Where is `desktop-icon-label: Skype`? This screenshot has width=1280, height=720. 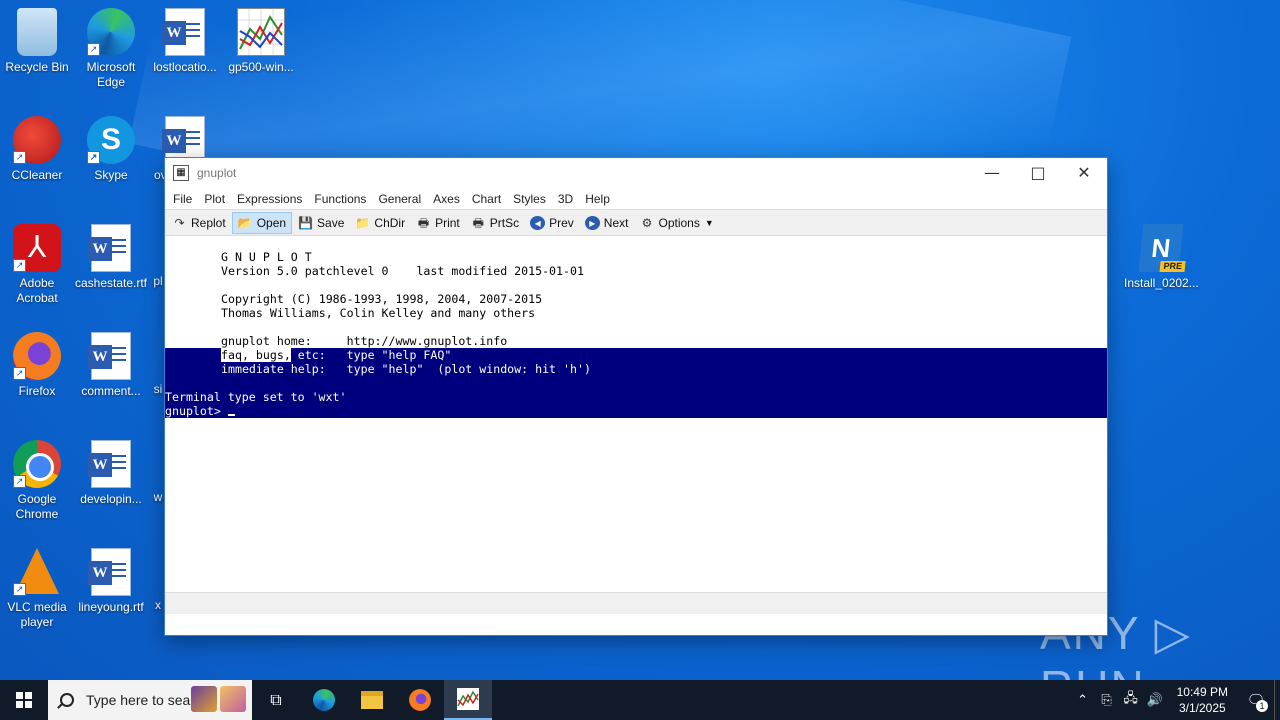
desktop-icon-label: Skype is located at coordinates (111, 175).